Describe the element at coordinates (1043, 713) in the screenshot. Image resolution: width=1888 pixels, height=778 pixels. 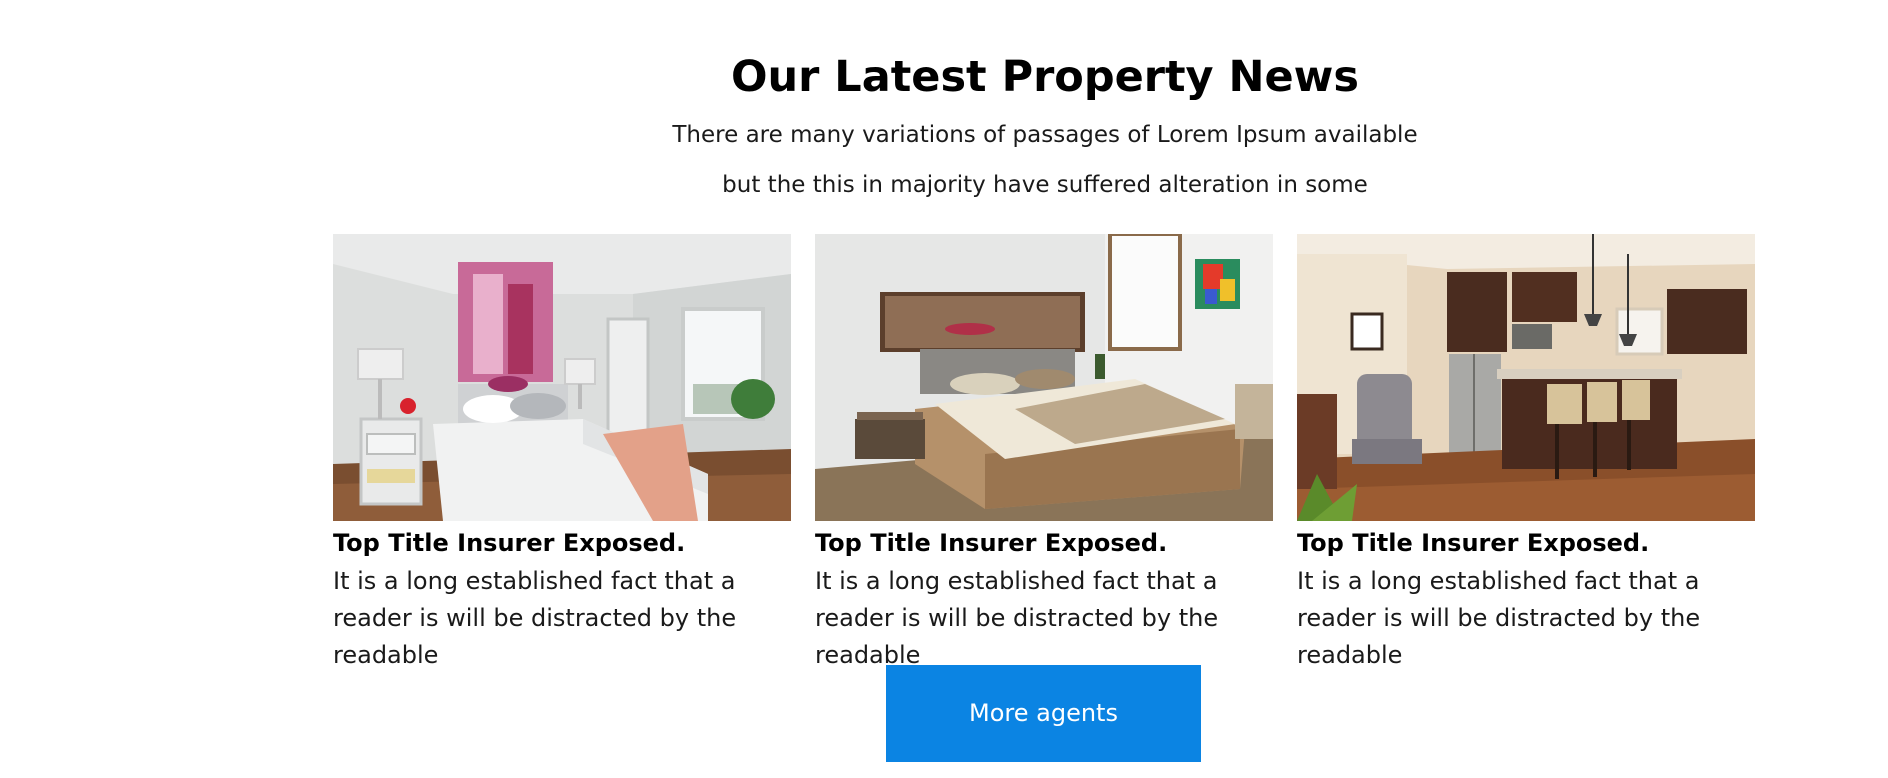
I see `more-agents-button: More agents` at that location.